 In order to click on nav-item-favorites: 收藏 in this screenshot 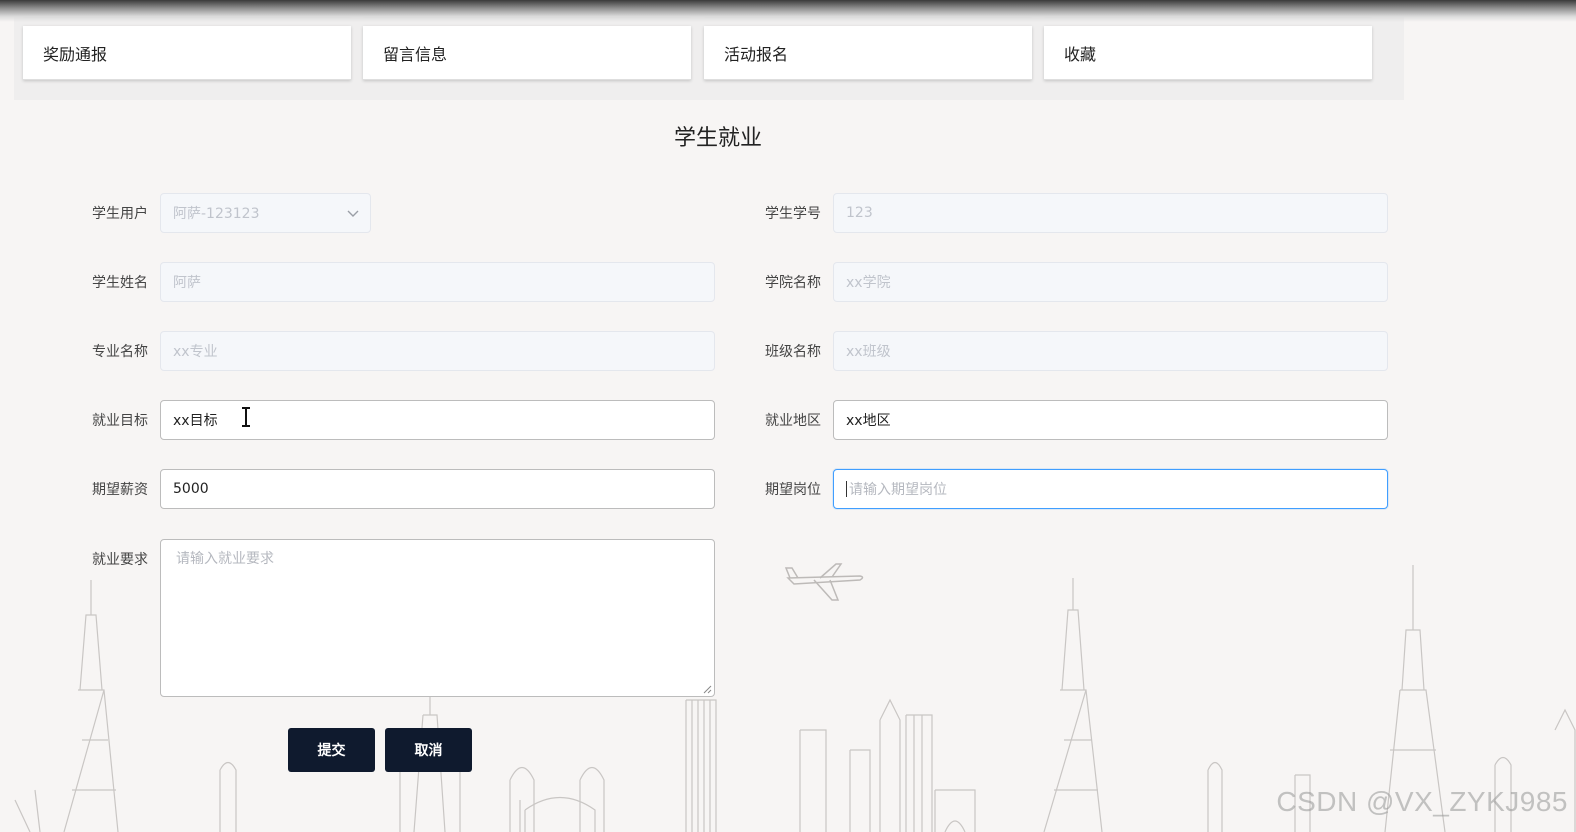, I will do `click(1208, 53)`.